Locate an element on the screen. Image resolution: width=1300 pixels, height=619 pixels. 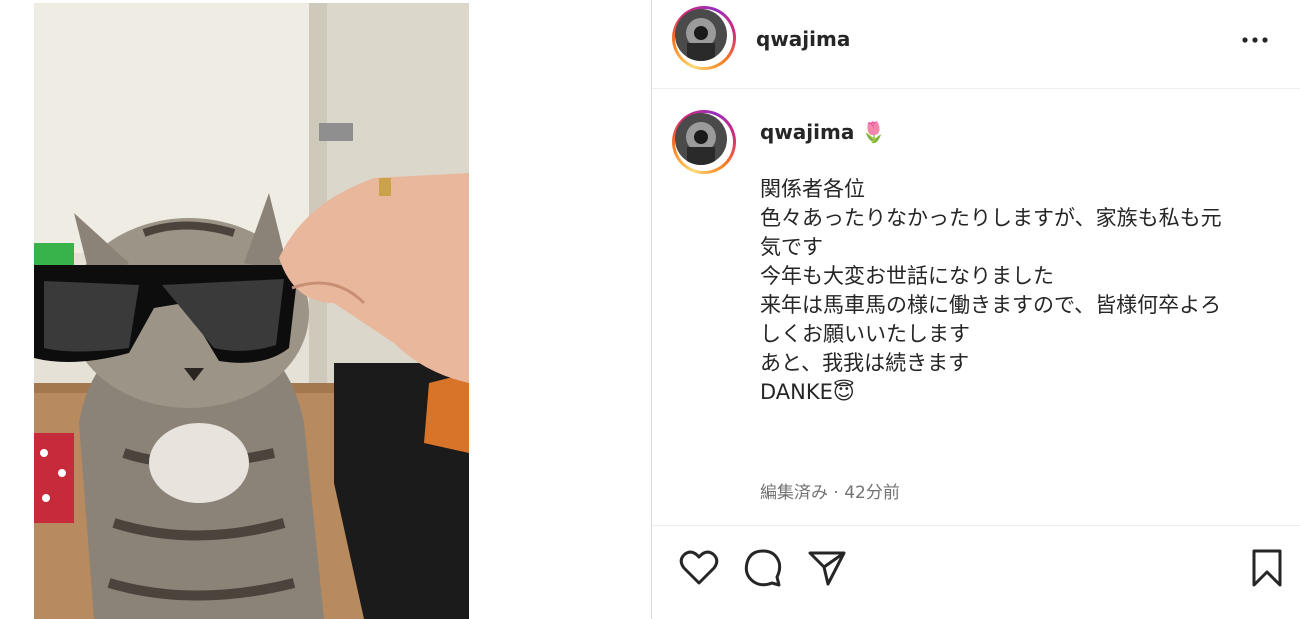
header-divider is located at coordinates (976, 88).